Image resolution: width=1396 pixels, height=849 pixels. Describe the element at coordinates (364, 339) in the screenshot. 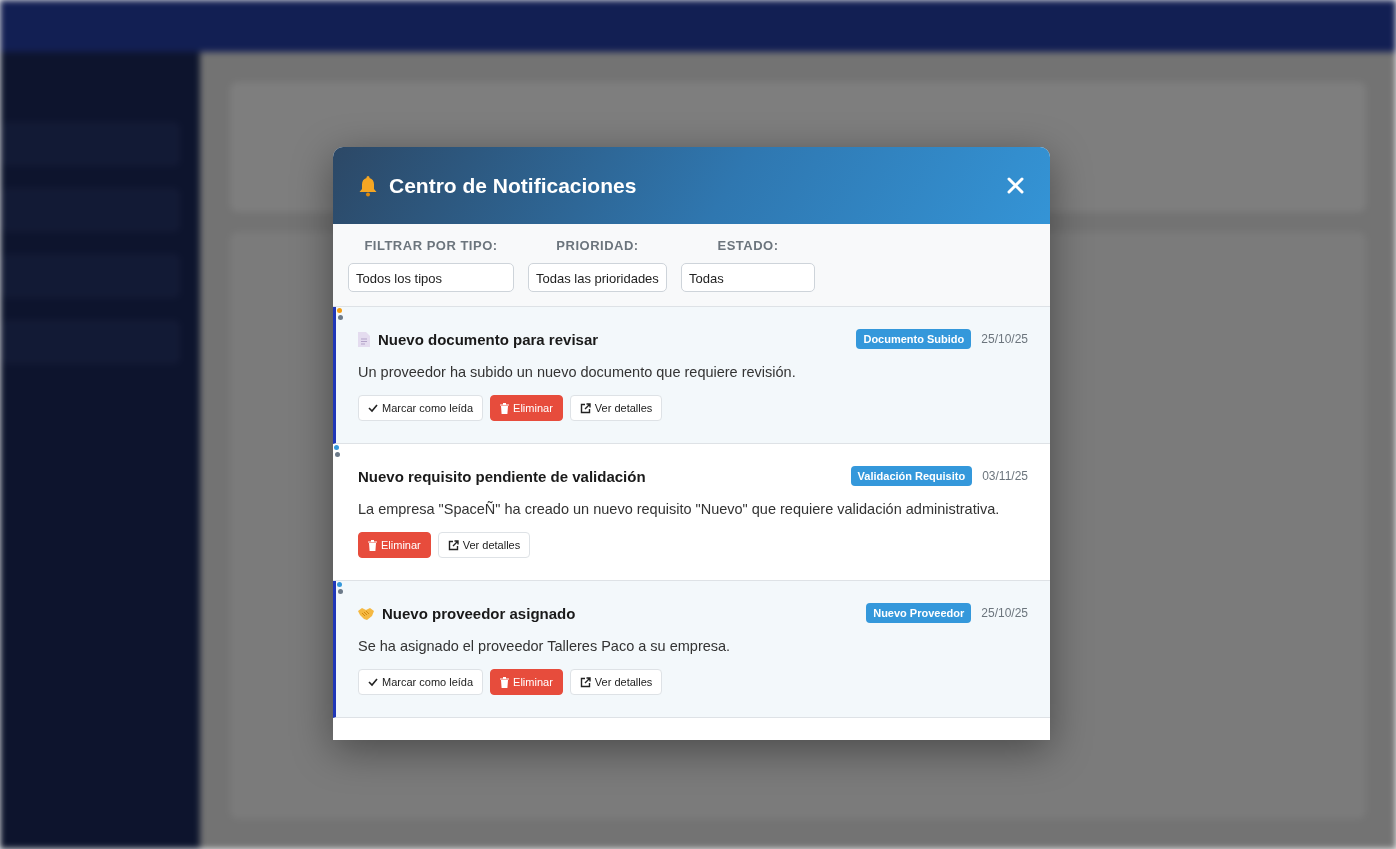

I see `document-icon` at that location.